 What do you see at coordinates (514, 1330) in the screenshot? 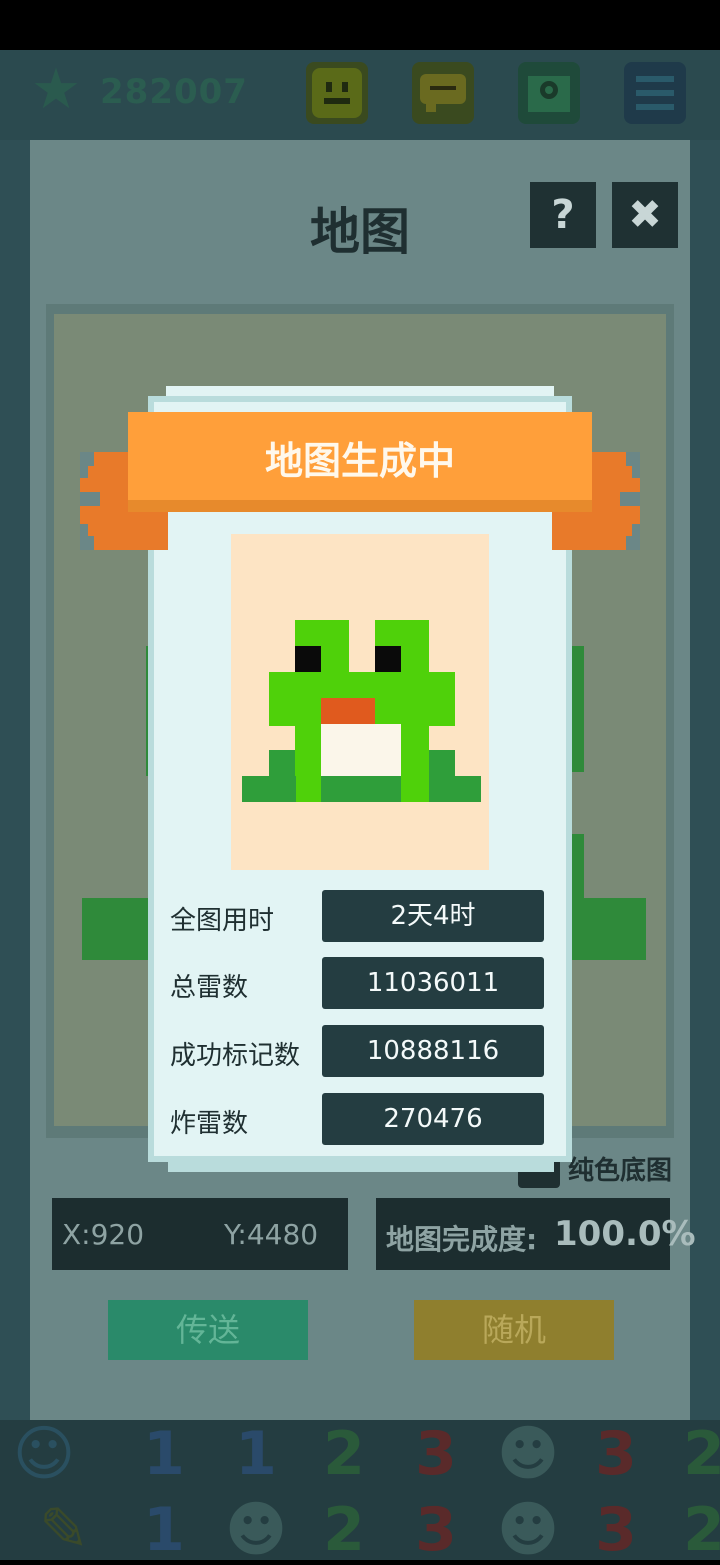
I see `random-button: 随机` at bounding box center [514, 1330].